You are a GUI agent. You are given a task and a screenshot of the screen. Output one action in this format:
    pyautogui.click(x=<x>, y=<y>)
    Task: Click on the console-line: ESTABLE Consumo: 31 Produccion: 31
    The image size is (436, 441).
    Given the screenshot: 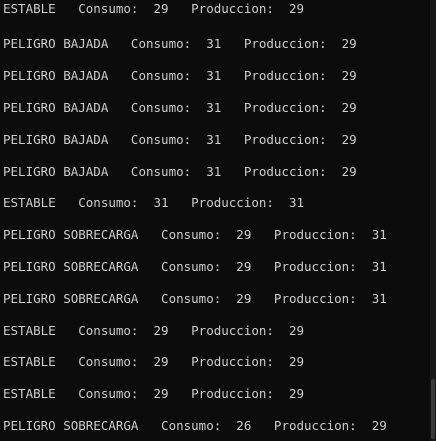 What is the action you would take?
    pyautogui.click(x=154, y=202)
    